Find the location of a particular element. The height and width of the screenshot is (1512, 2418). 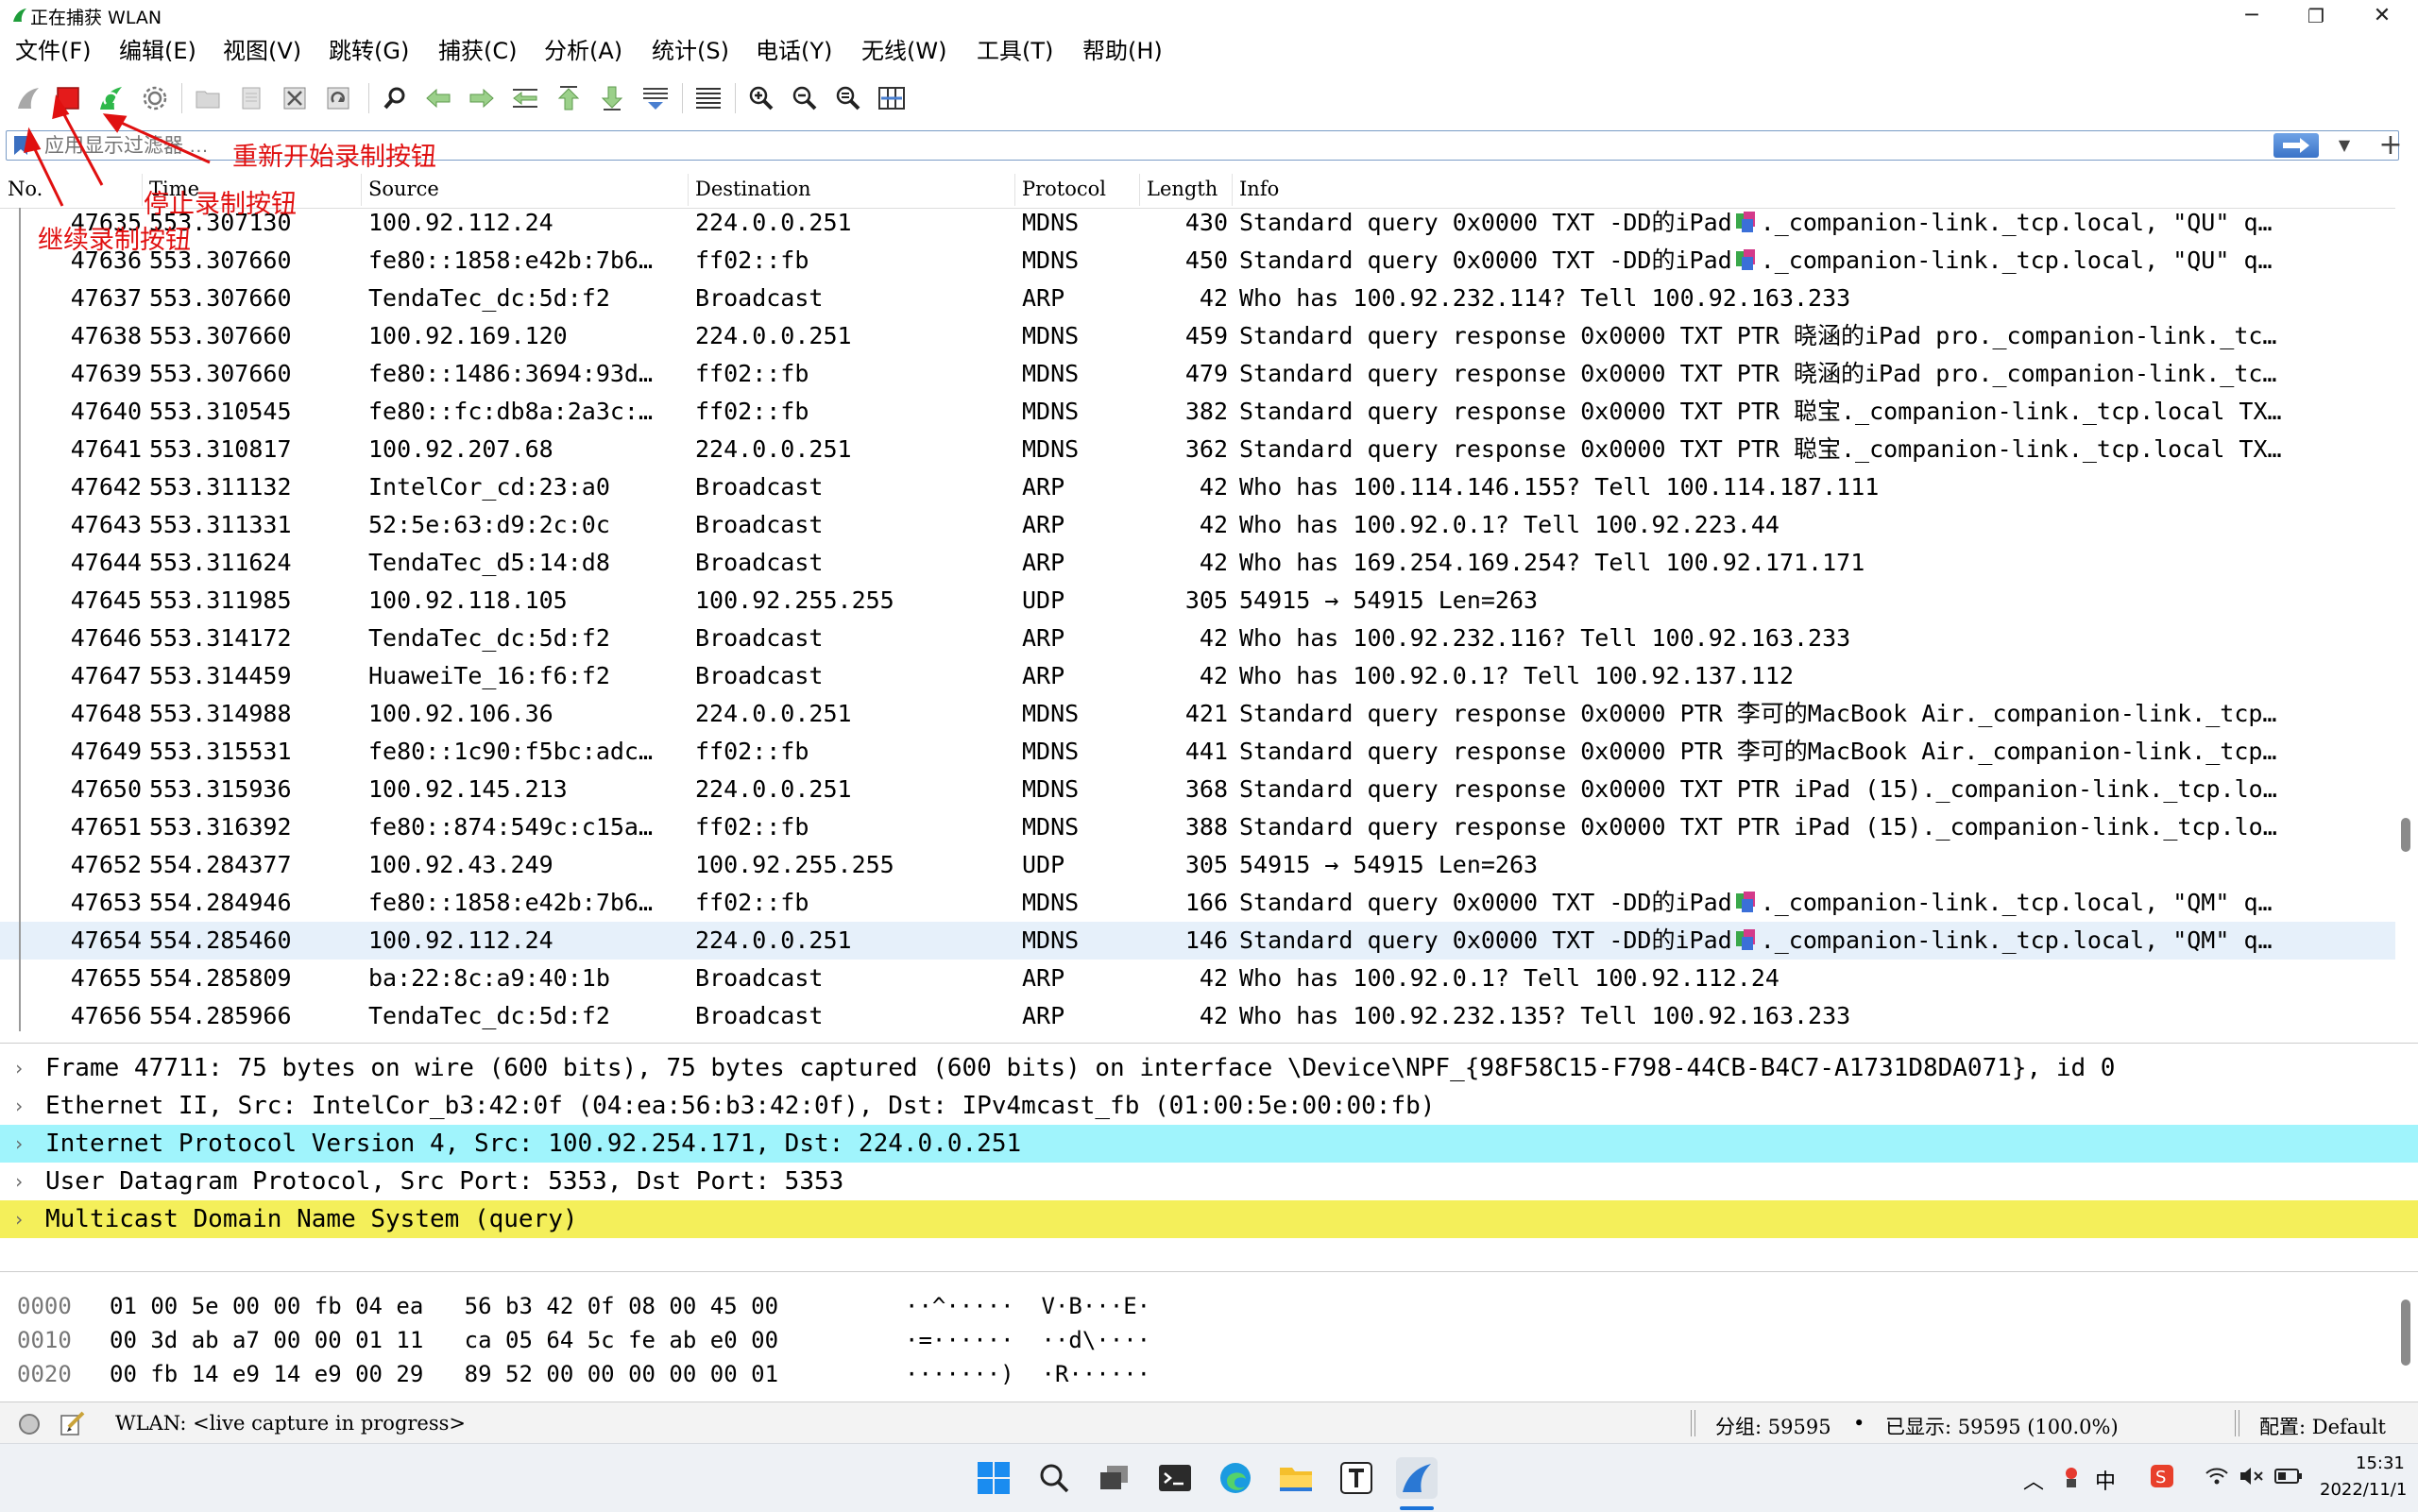

taskbar-search-button is located at coordinates (1054, 1478).